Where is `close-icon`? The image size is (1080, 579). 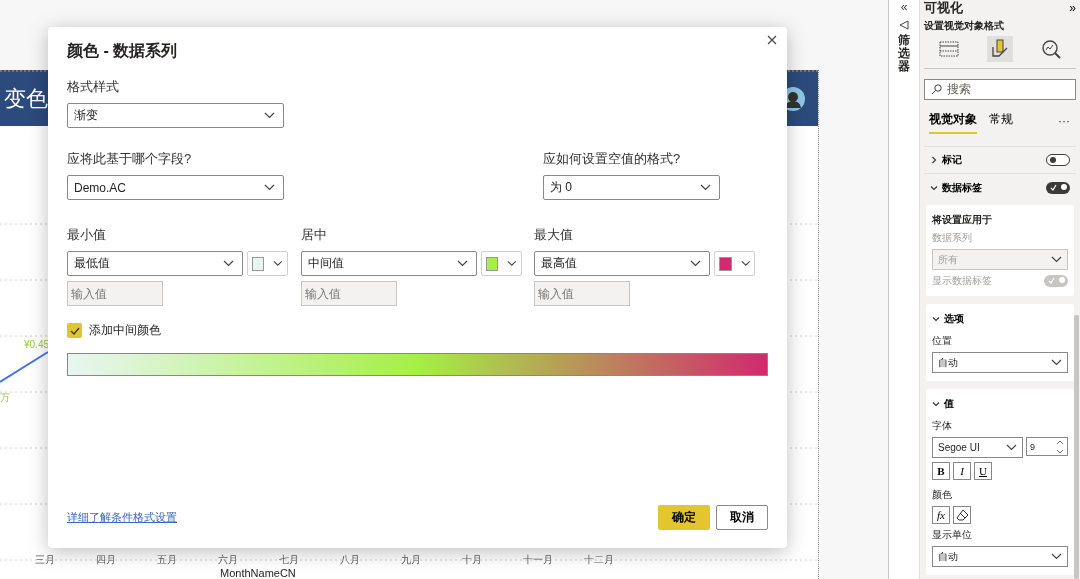 close-icon is located at coordinates (772, 40).